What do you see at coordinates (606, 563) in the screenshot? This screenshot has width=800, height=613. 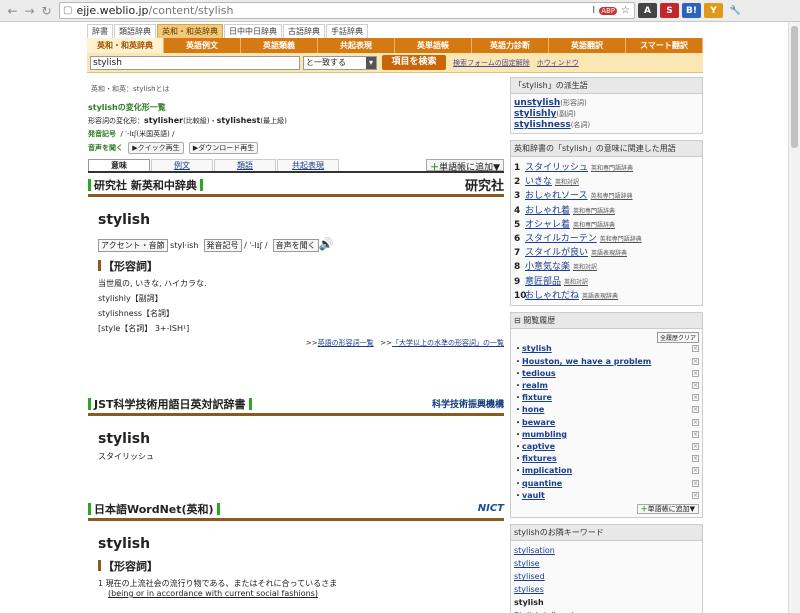 I see `nearby-keyword: stylise` at bounding box center [606, 563].